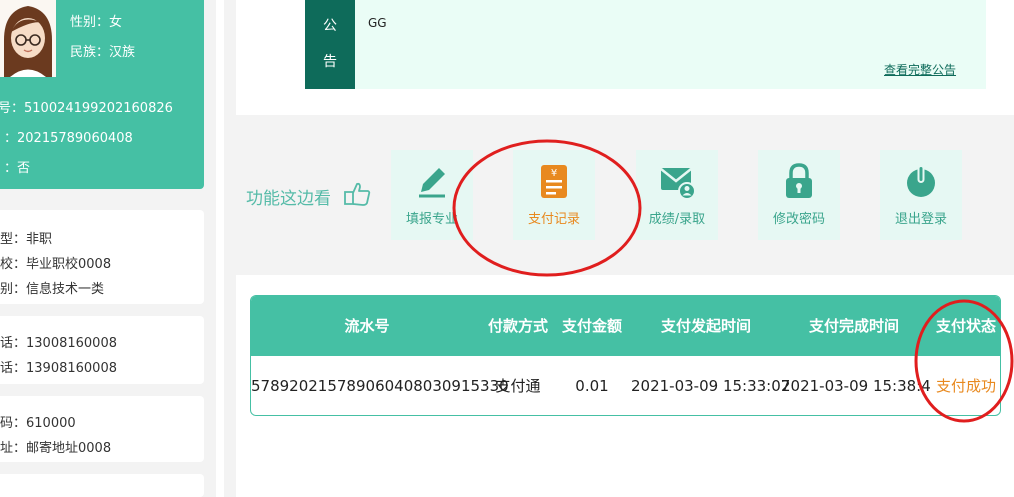  I want to click on column-divider, so click(220, 248).